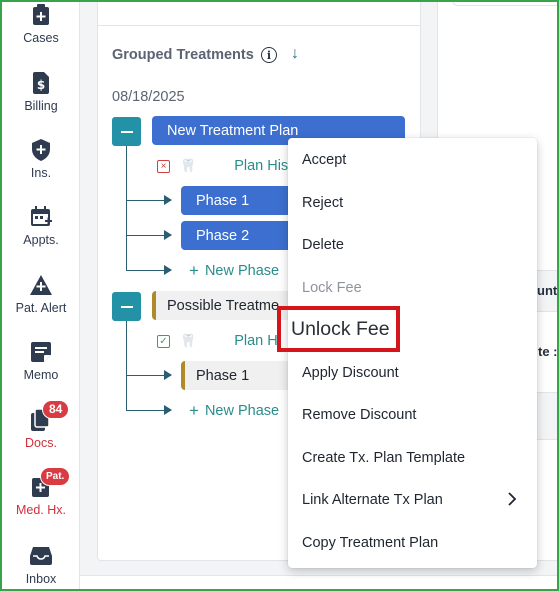 The width and height of the screenshot is (559, 591). I want to click on warning-plus-icon, so click(41, 285).